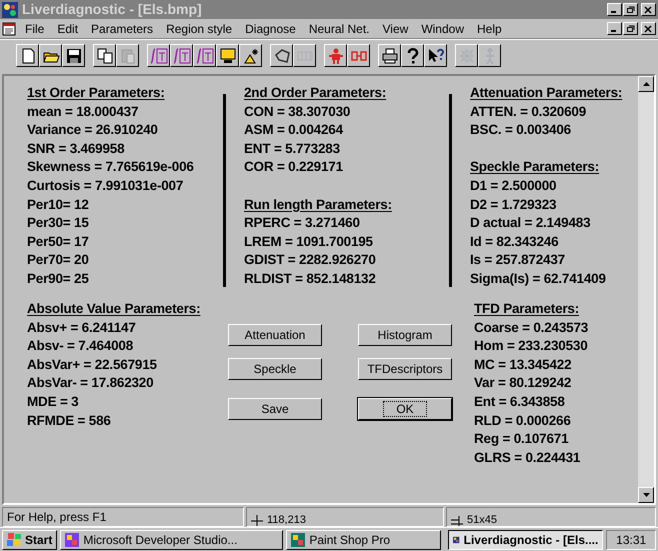 This screenshot has width=658, height=551. Describe the element at coordinates (395, 29) in the screenshot. I see `menu-item: View` at that location.